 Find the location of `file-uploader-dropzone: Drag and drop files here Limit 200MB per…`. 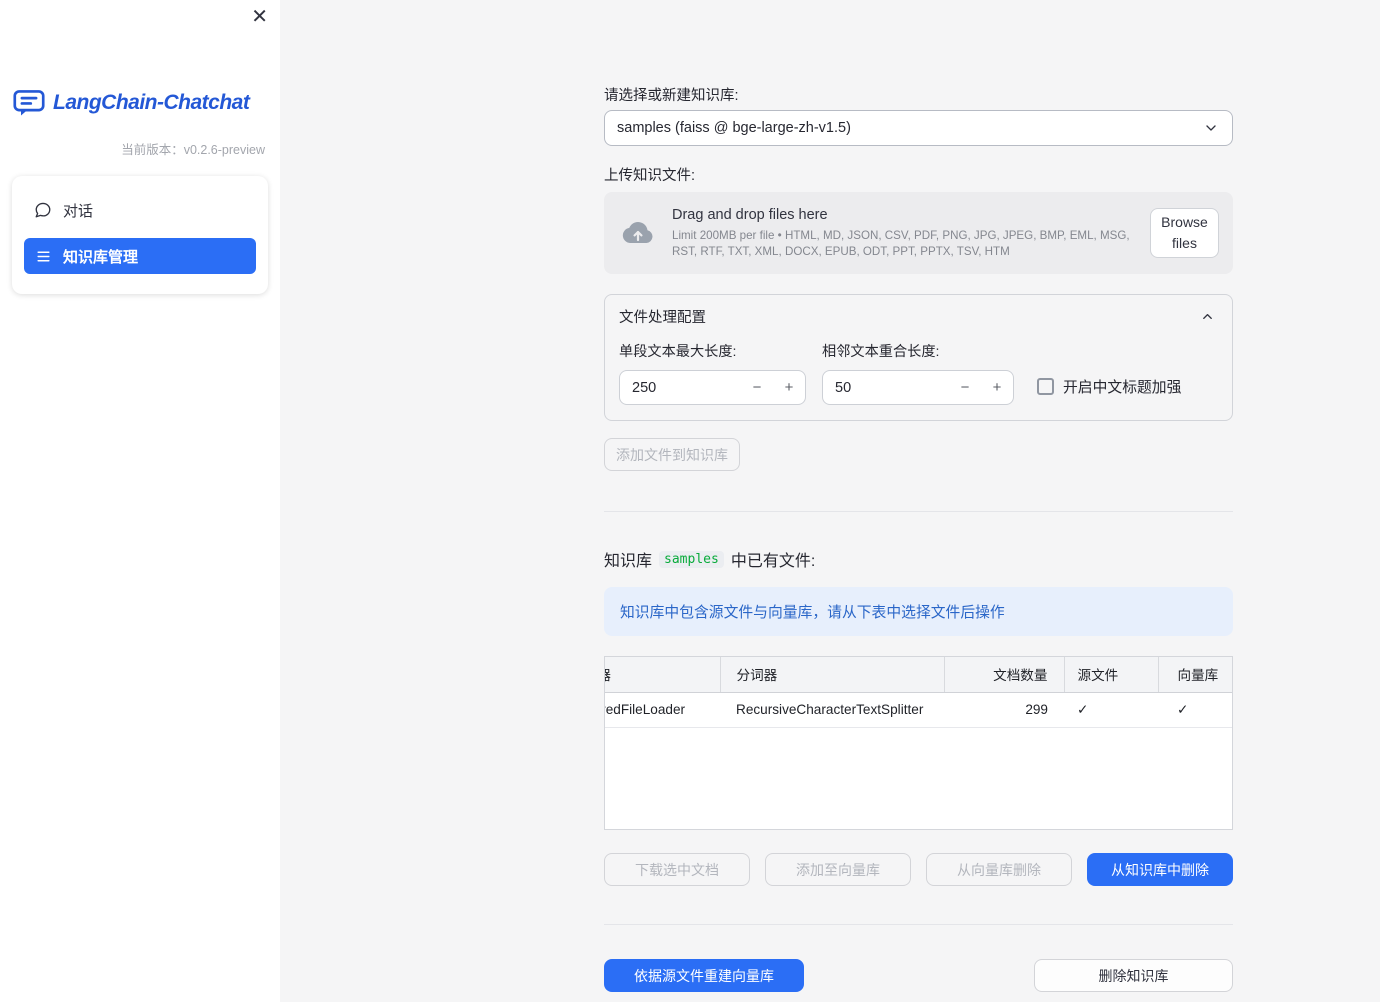

file-uploader-dropzone: Drag and drop files here Limit 200MB per… is located at coordinates (918, 233).